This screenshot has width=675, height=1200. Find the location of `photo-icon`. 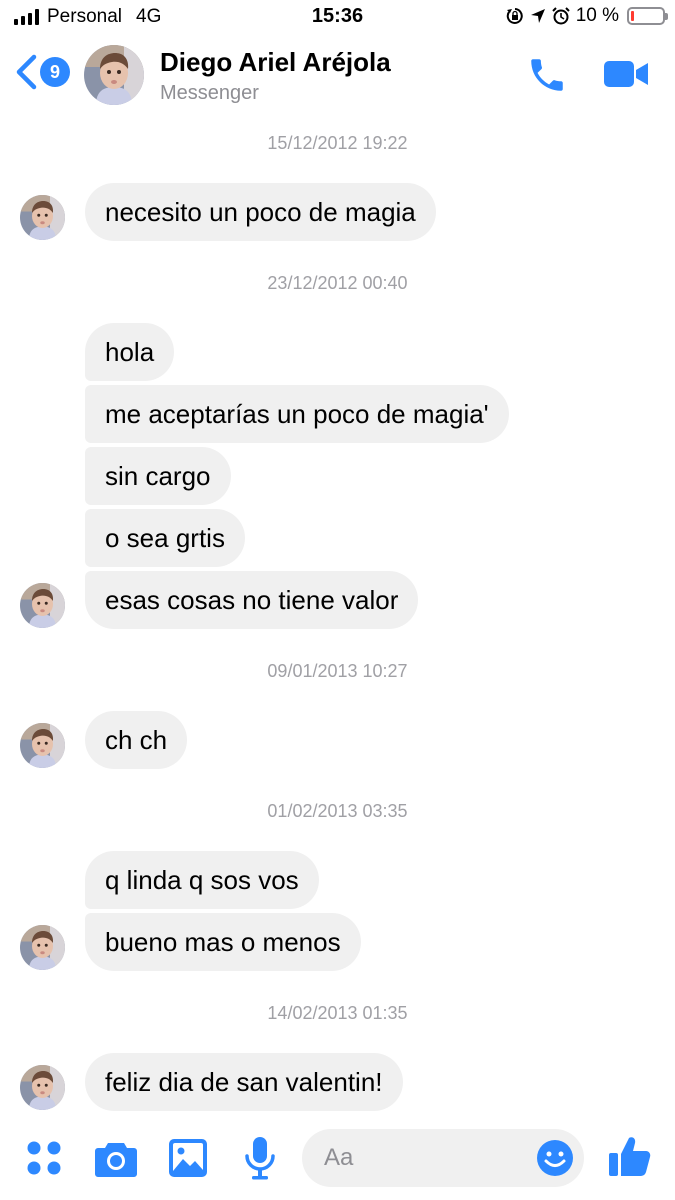

photo-icon is located at coordinates (188, 1158).